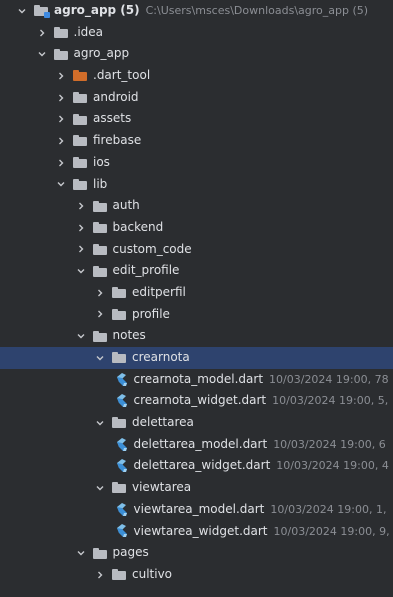  Describe the element at coordinates (196, 250) in the screenshot. I see `folder-row: custom_code` at that location.